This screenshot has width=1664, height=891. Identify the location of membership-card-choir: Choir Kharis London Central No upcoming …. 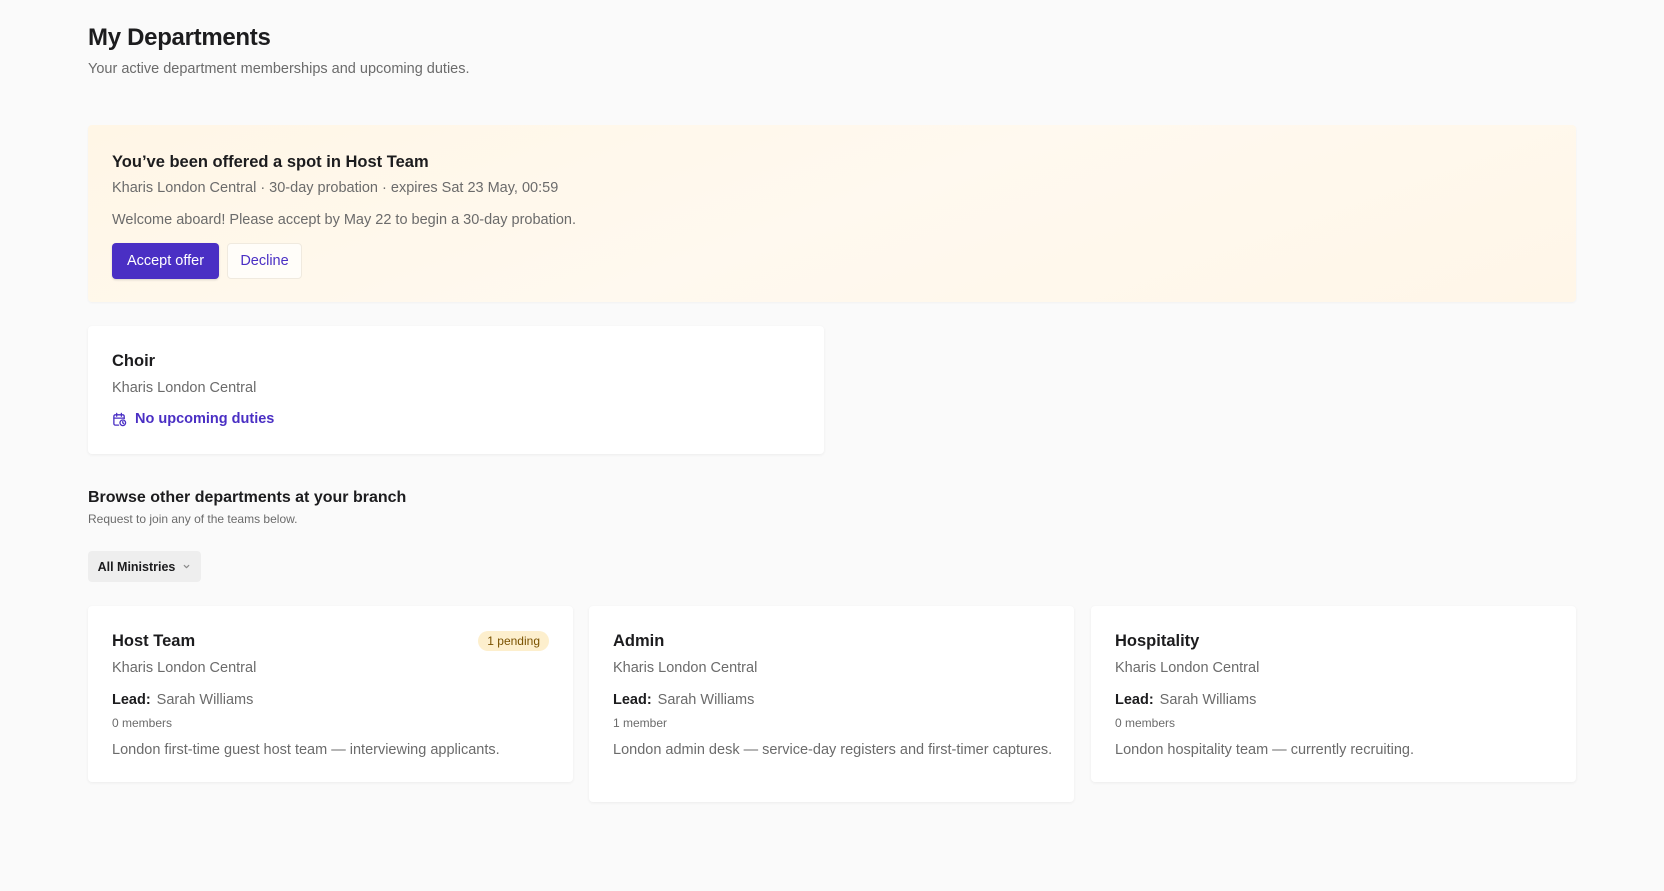
(456, 390).